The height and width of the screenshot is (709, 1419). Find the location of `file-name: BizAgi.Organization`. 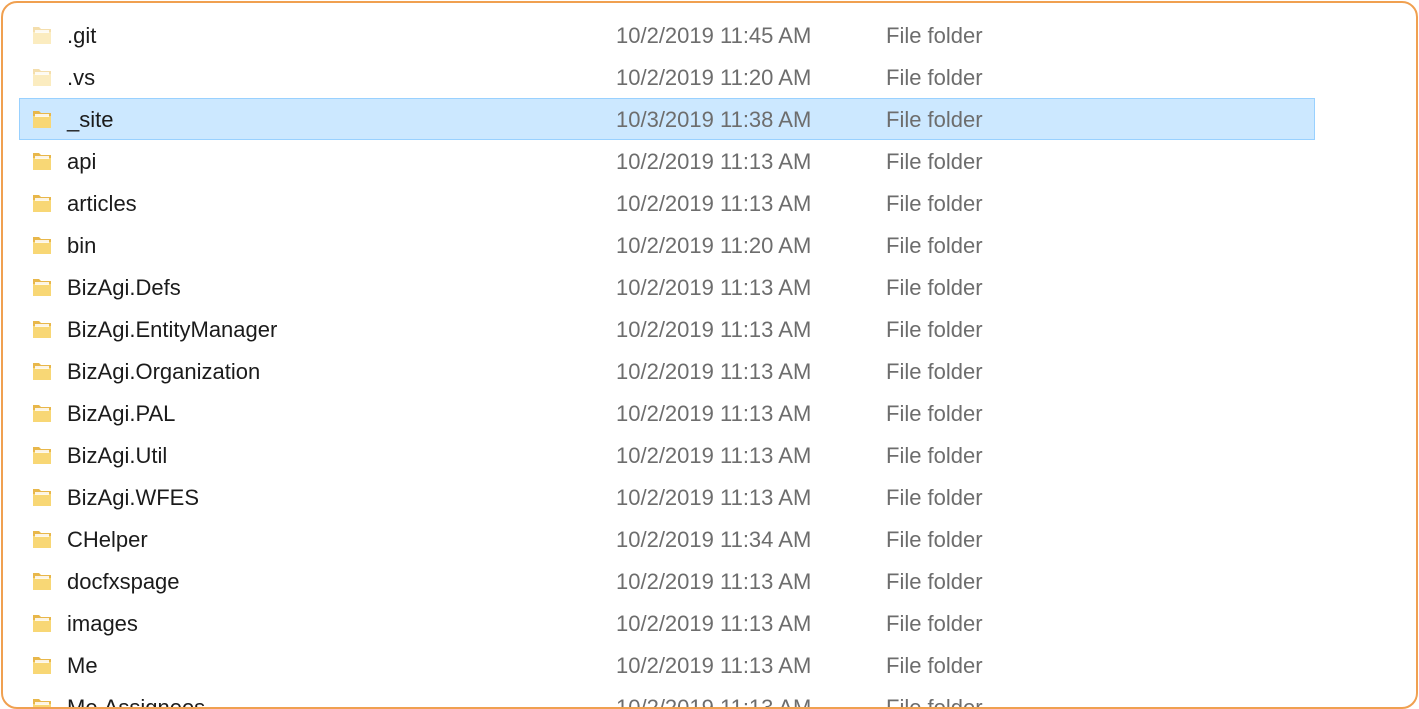

file-name: BizAgi.Organization is located at coordinates (164, 371).